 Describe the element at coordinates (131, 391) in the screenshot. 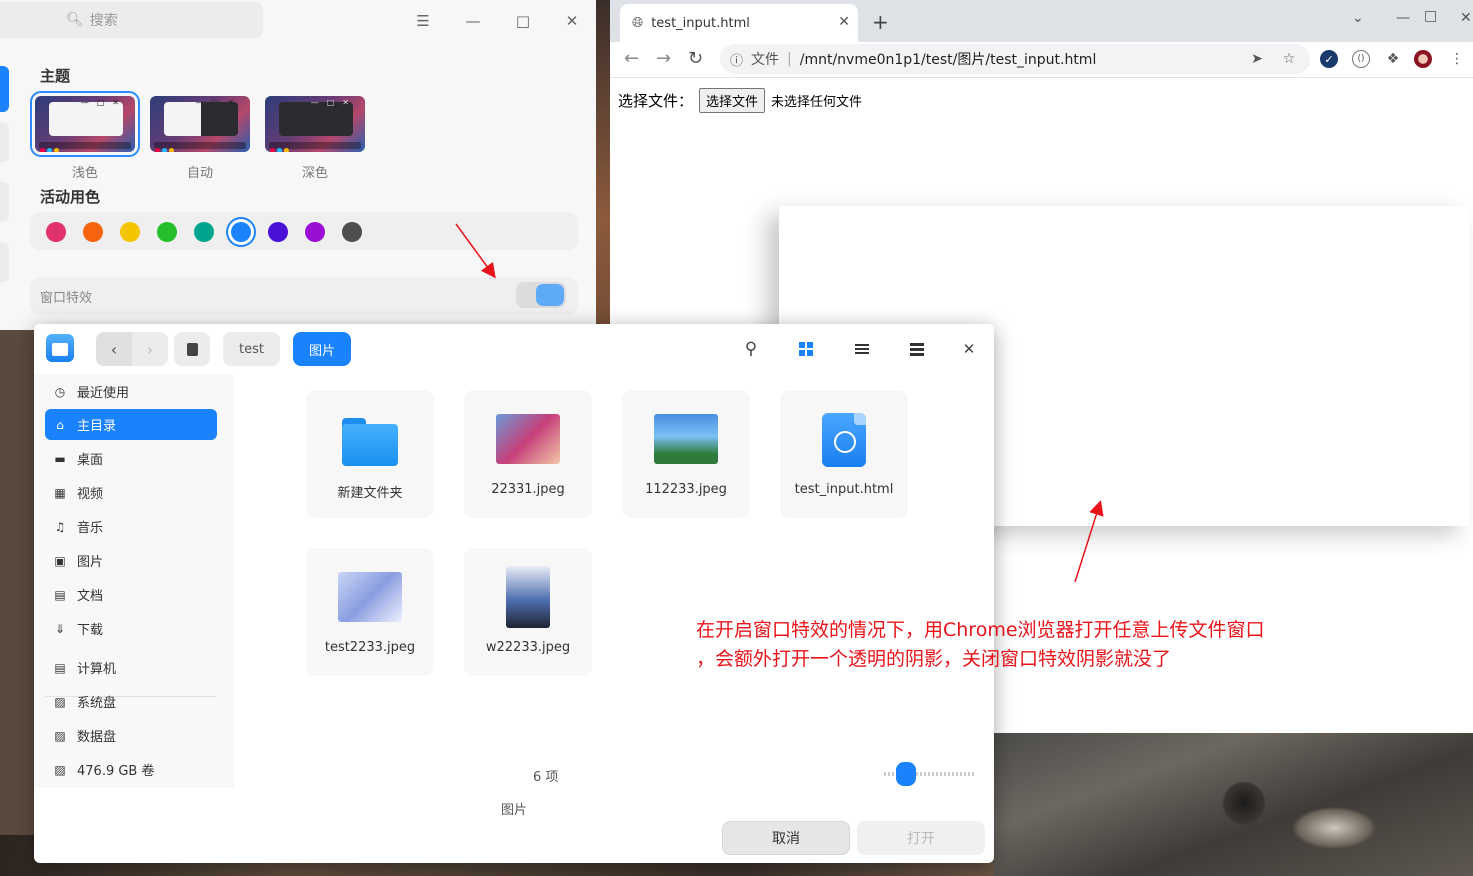

I see `sidebar-item: ◷ 最近使用` at that location.